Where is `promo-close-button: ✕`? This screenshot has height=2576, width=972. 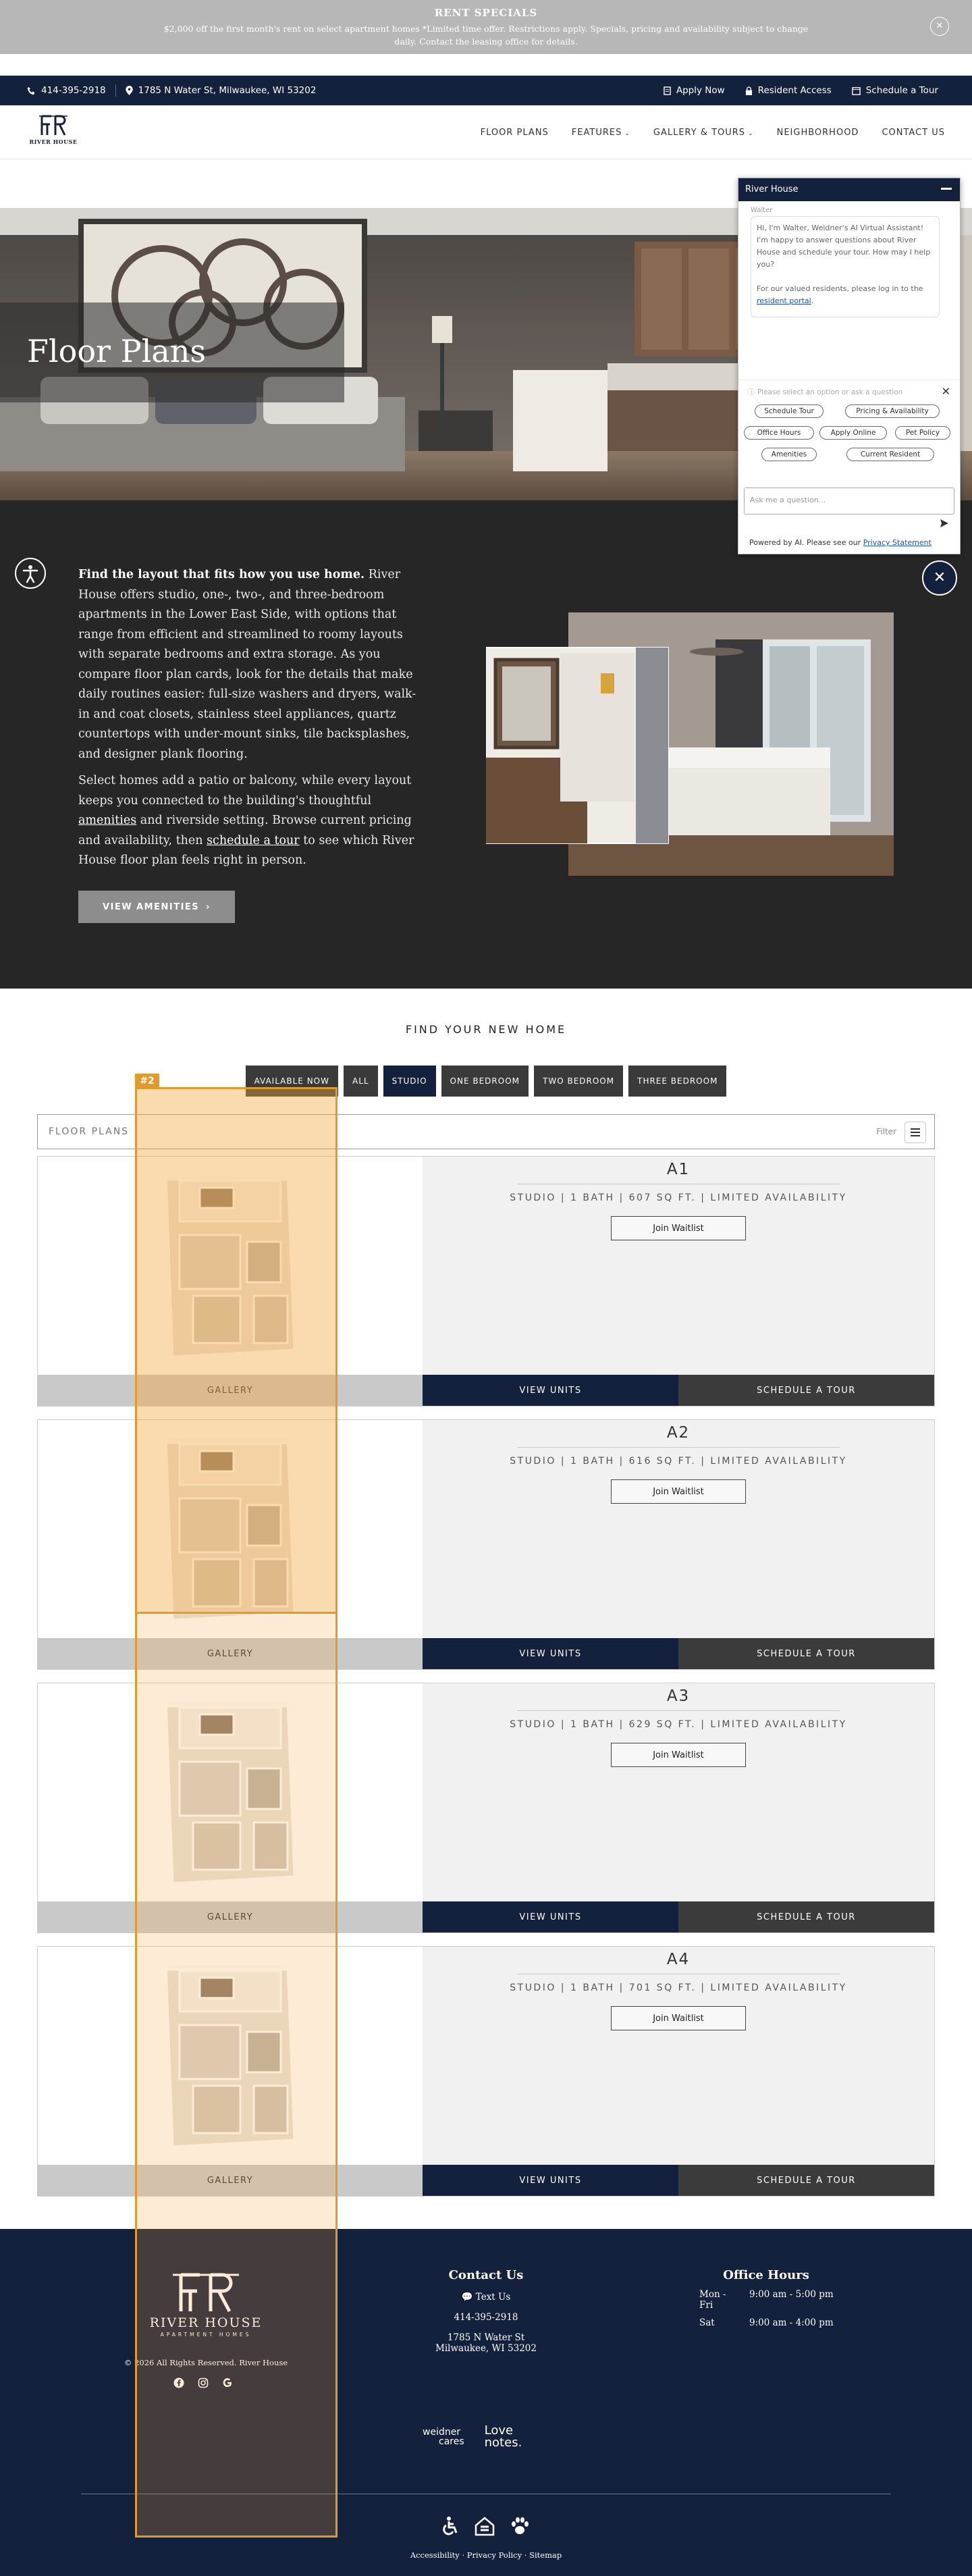
promo-close-button: ✕ is located at coordinates (939, 26).